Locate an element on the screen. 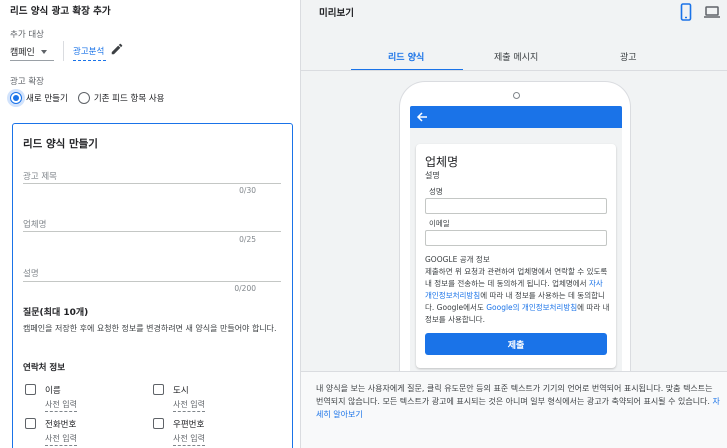 The width and height of the screenshot is (727, 448). checkbox-city-prefill: 사전 입력 is located at coordinates (189, 405).